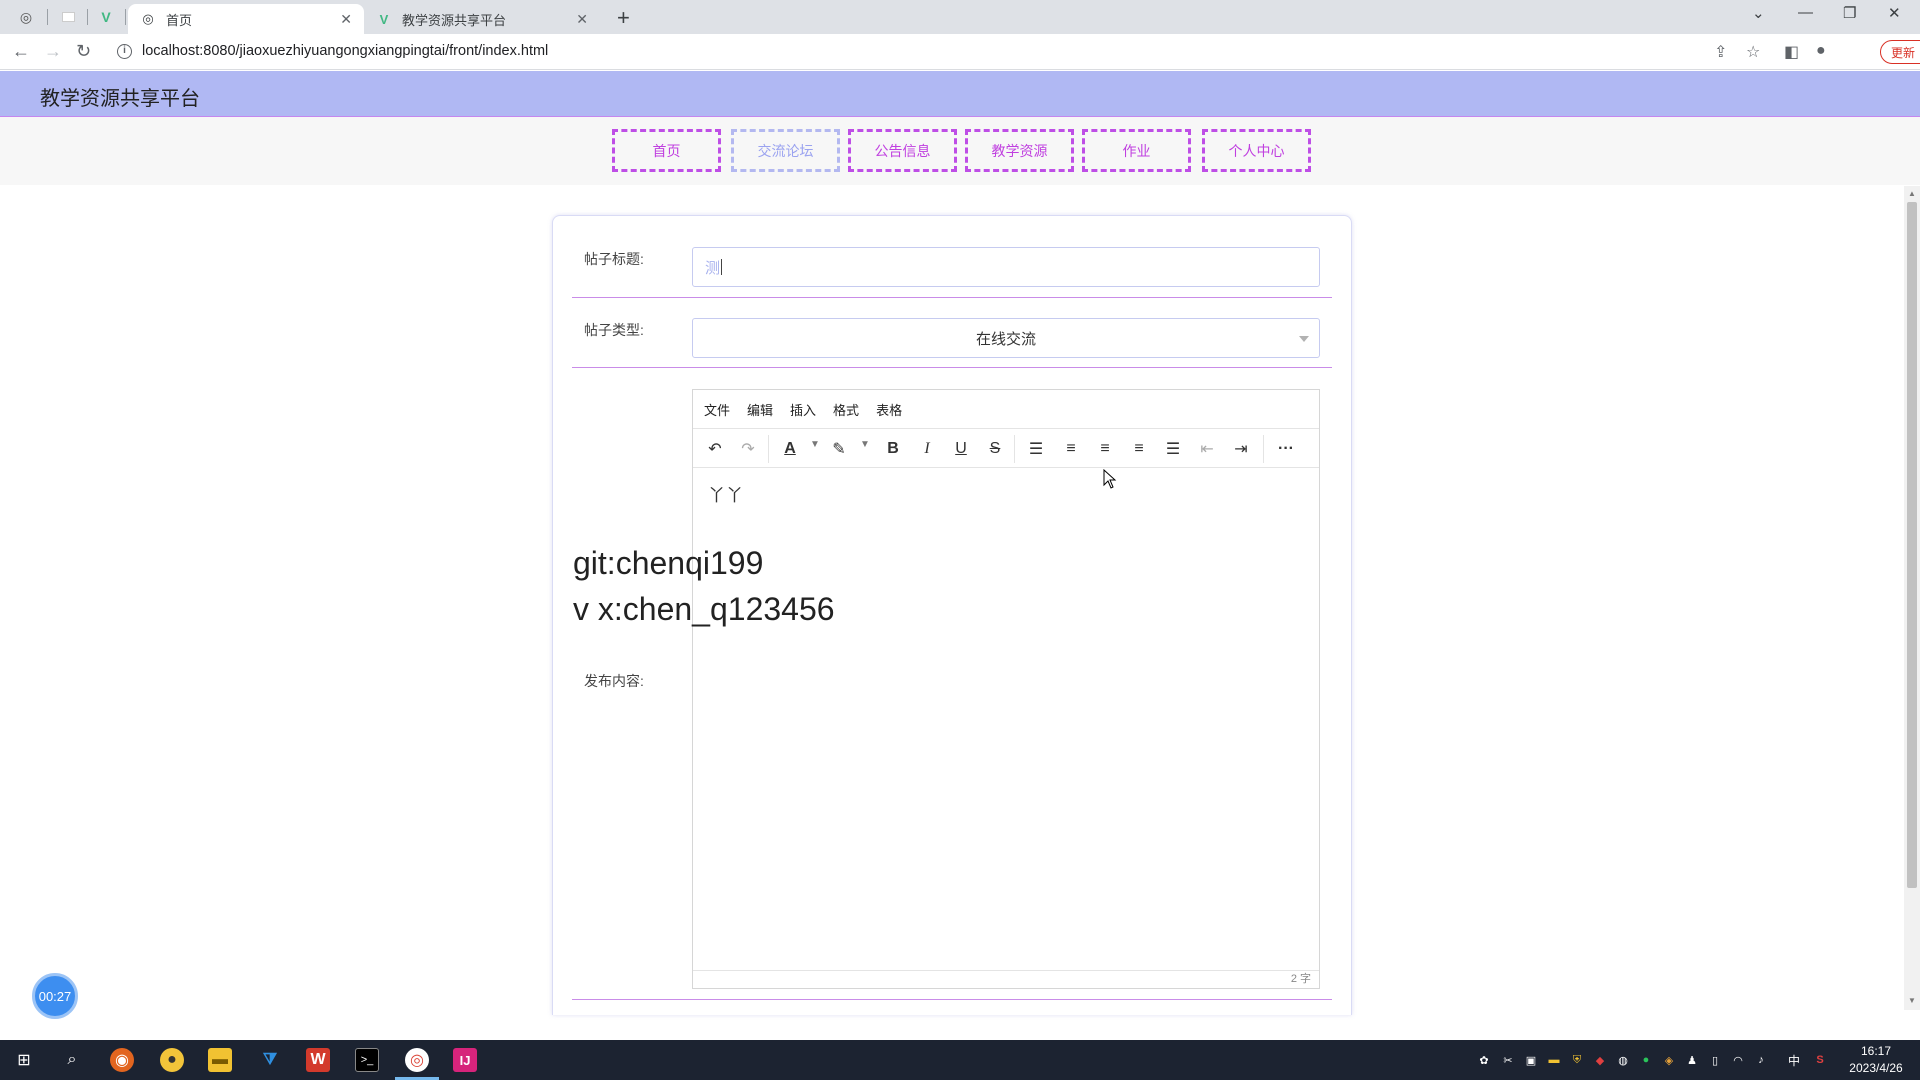  Describe the element at coordinates (790, 449) in the screenshot. I see `text-color-icon: A` at that location.